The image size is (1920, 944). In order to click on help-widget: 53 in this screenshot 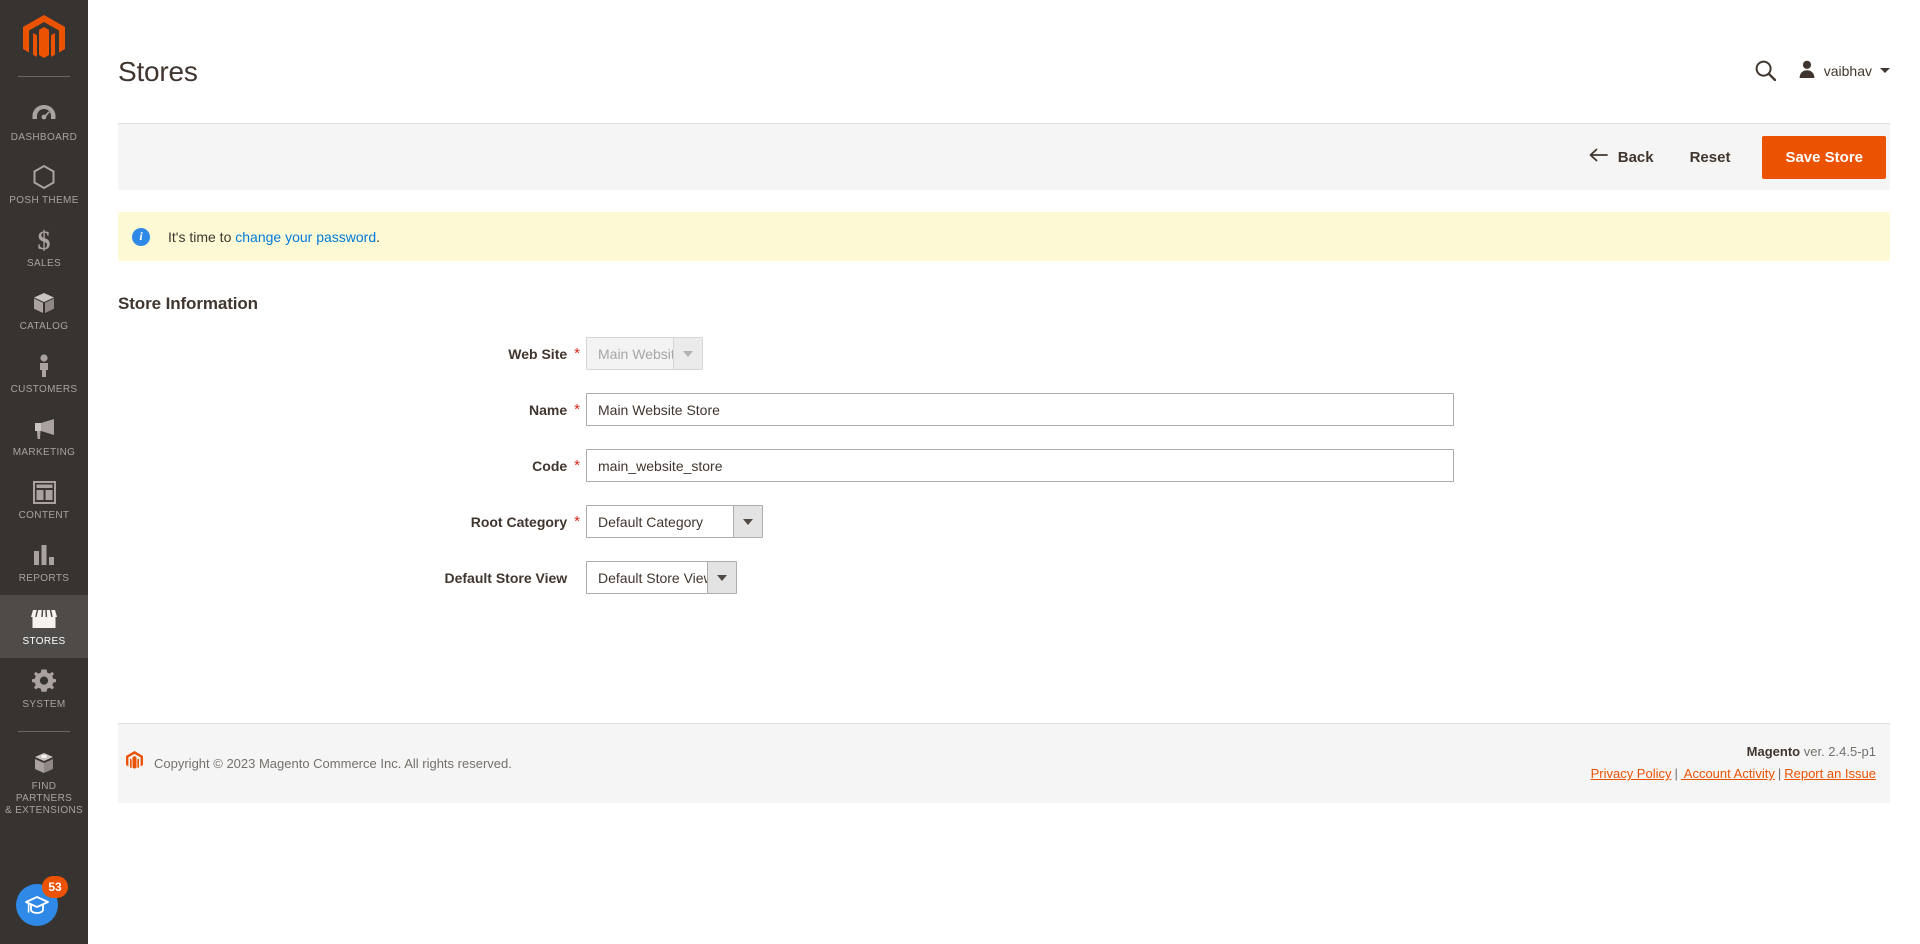, I will do `click(42, 901)`.